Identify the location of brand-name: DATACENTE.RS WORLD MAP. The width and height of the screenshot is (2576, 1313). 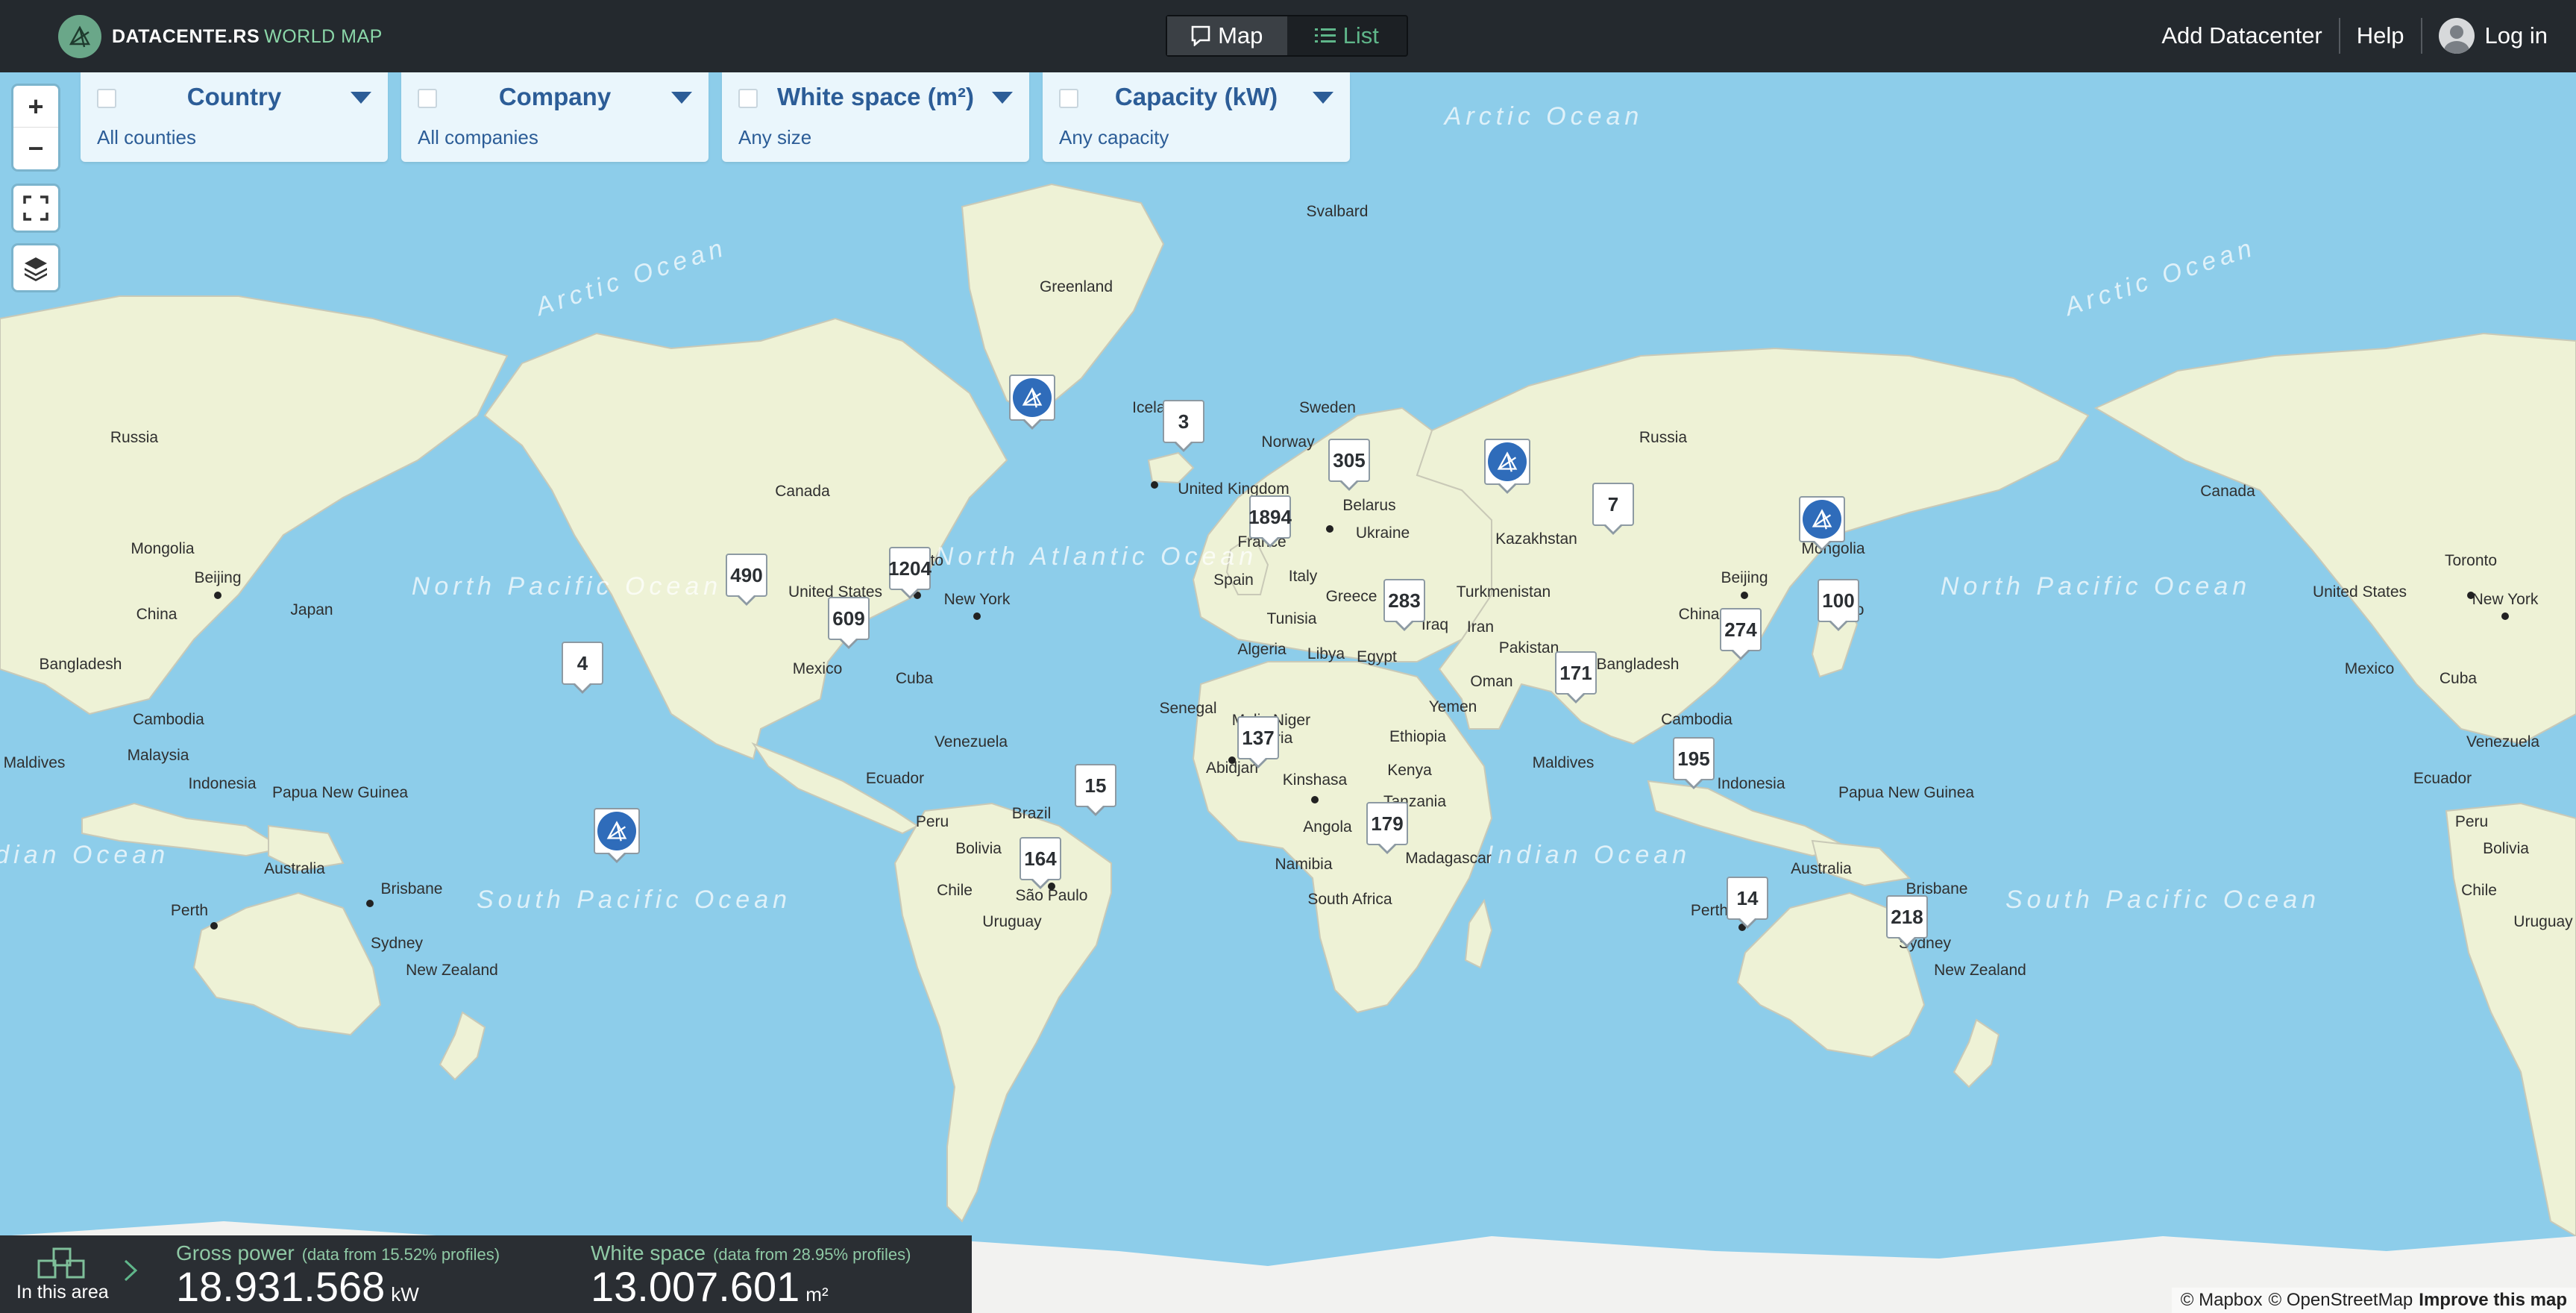
(248, 36).